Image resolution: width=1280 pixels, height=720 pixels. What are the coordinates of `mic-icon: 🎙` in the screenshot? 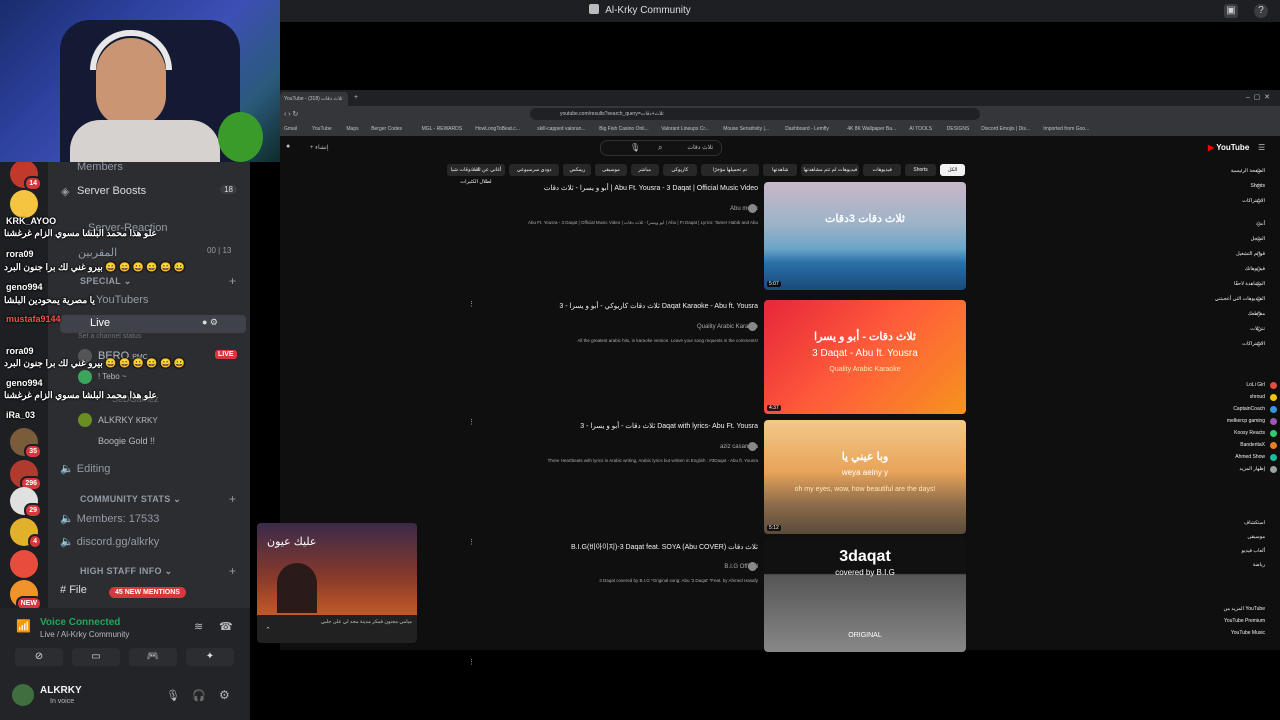 It's located at (173, 695).